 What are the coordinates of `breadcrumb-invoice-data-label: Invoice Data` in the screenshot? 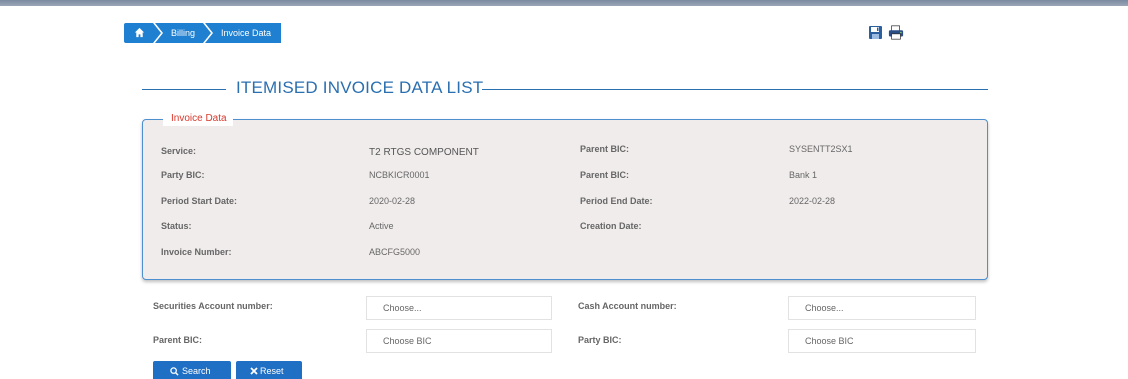 It's located at (246, 33).